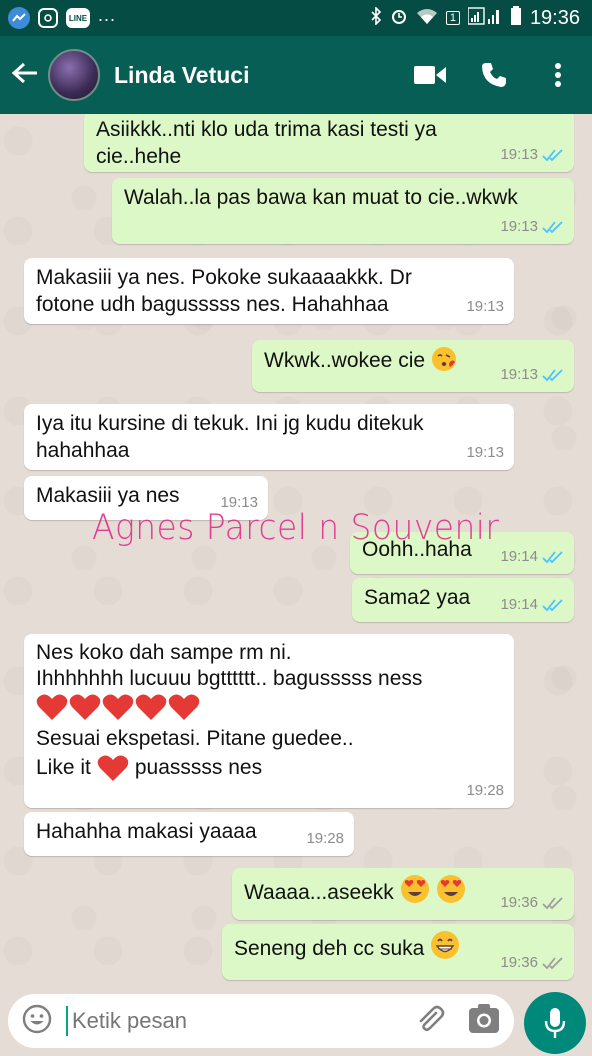 The image size is (592, 1056). Describe the element at coordinates (452, 18) in the screenshot. I see `sim-indicator: 1` at that location.